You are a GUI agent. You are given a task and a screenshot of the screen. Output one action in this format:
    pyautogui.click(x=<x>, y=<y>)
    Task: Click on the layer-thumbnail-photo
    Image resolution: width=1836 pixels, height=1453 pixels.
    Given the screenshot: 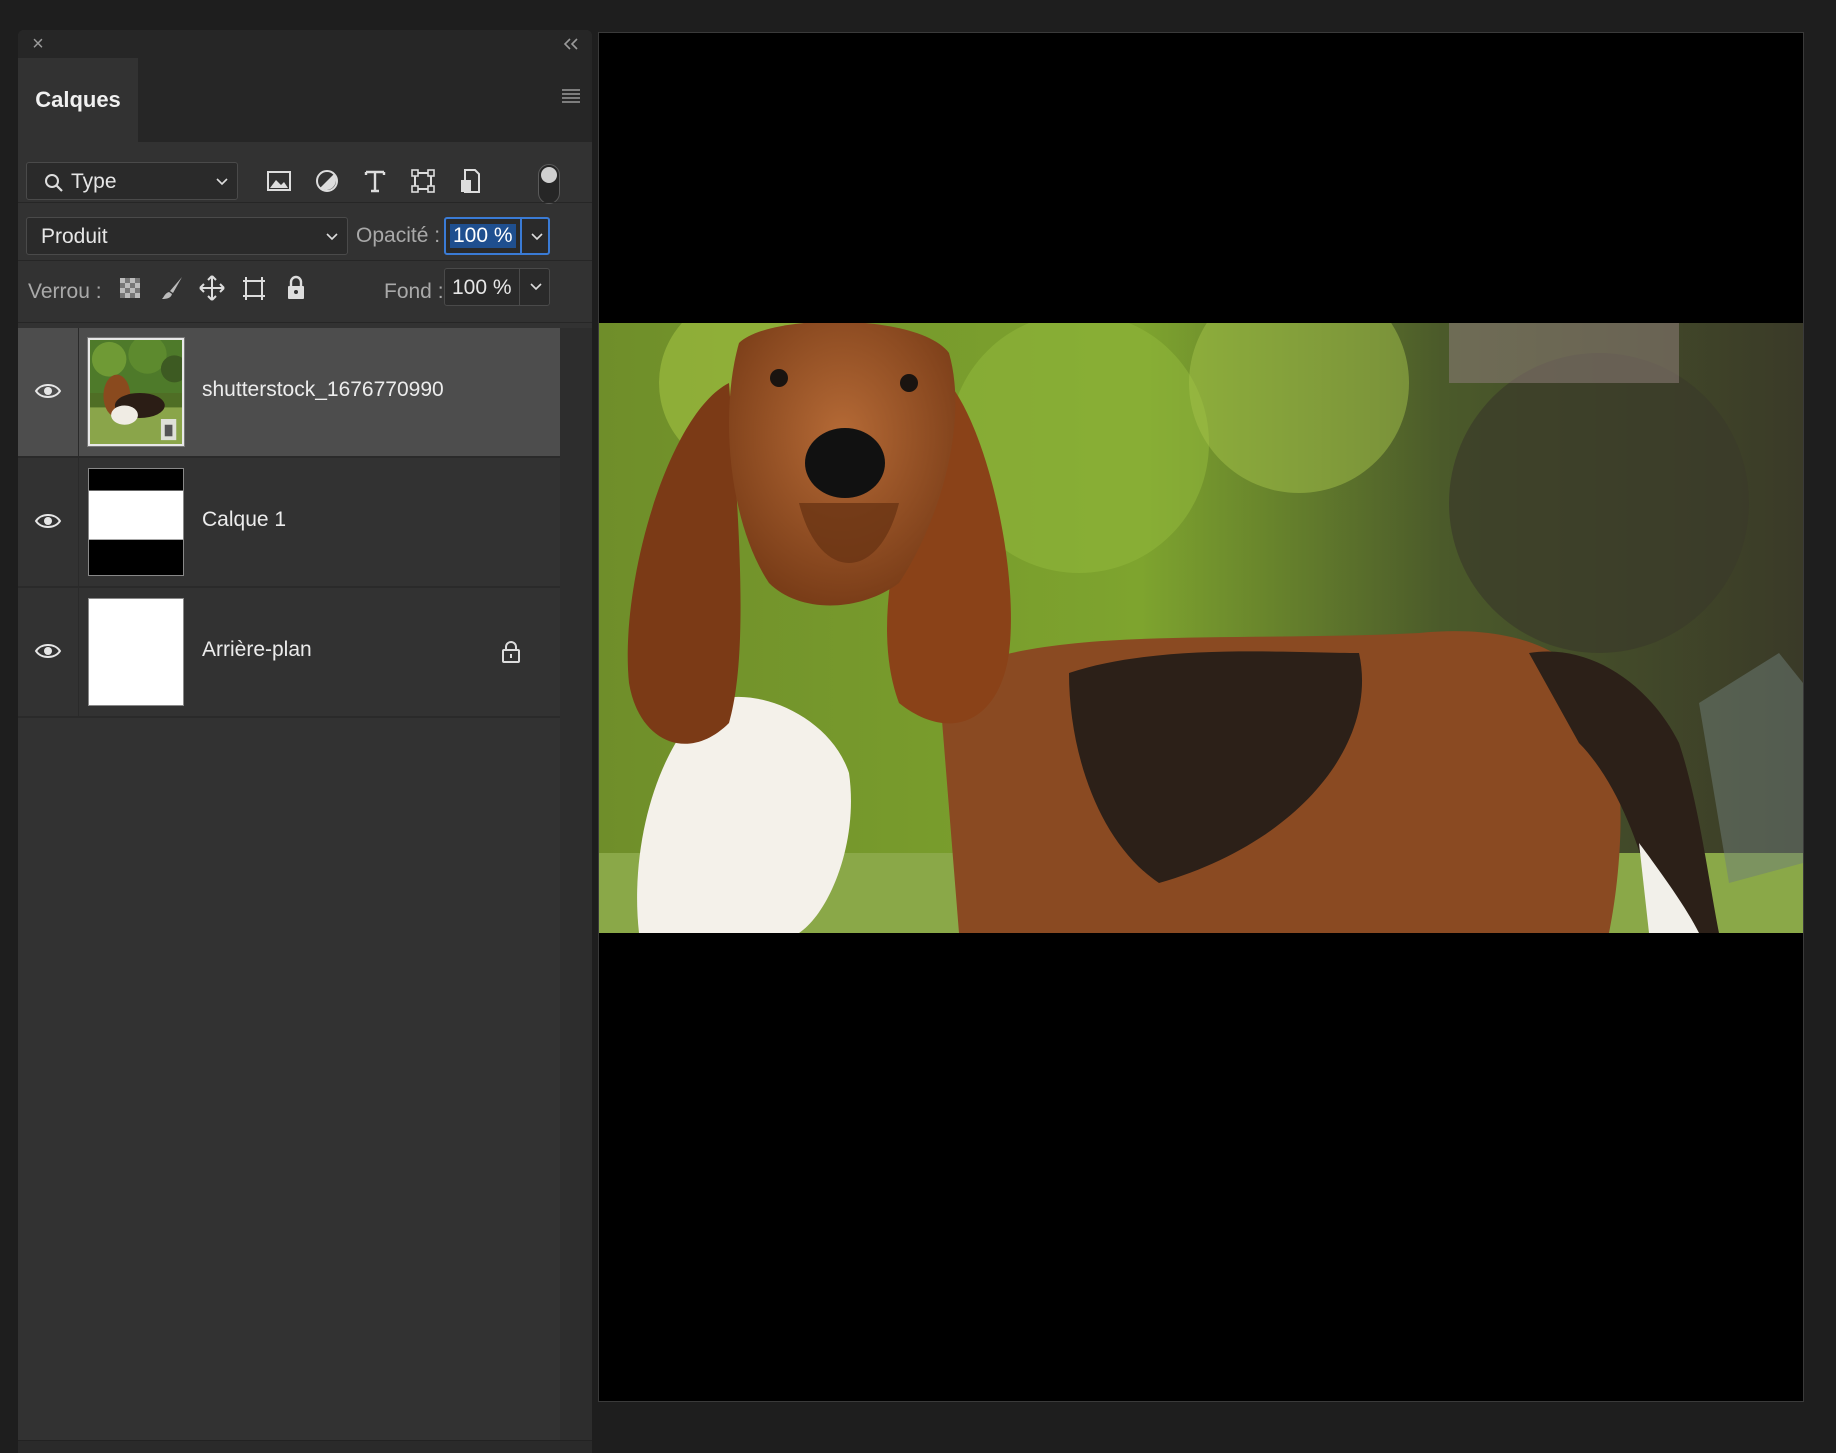 What is the action you would take?
    pyautogui.click(x=136, y=392)
    